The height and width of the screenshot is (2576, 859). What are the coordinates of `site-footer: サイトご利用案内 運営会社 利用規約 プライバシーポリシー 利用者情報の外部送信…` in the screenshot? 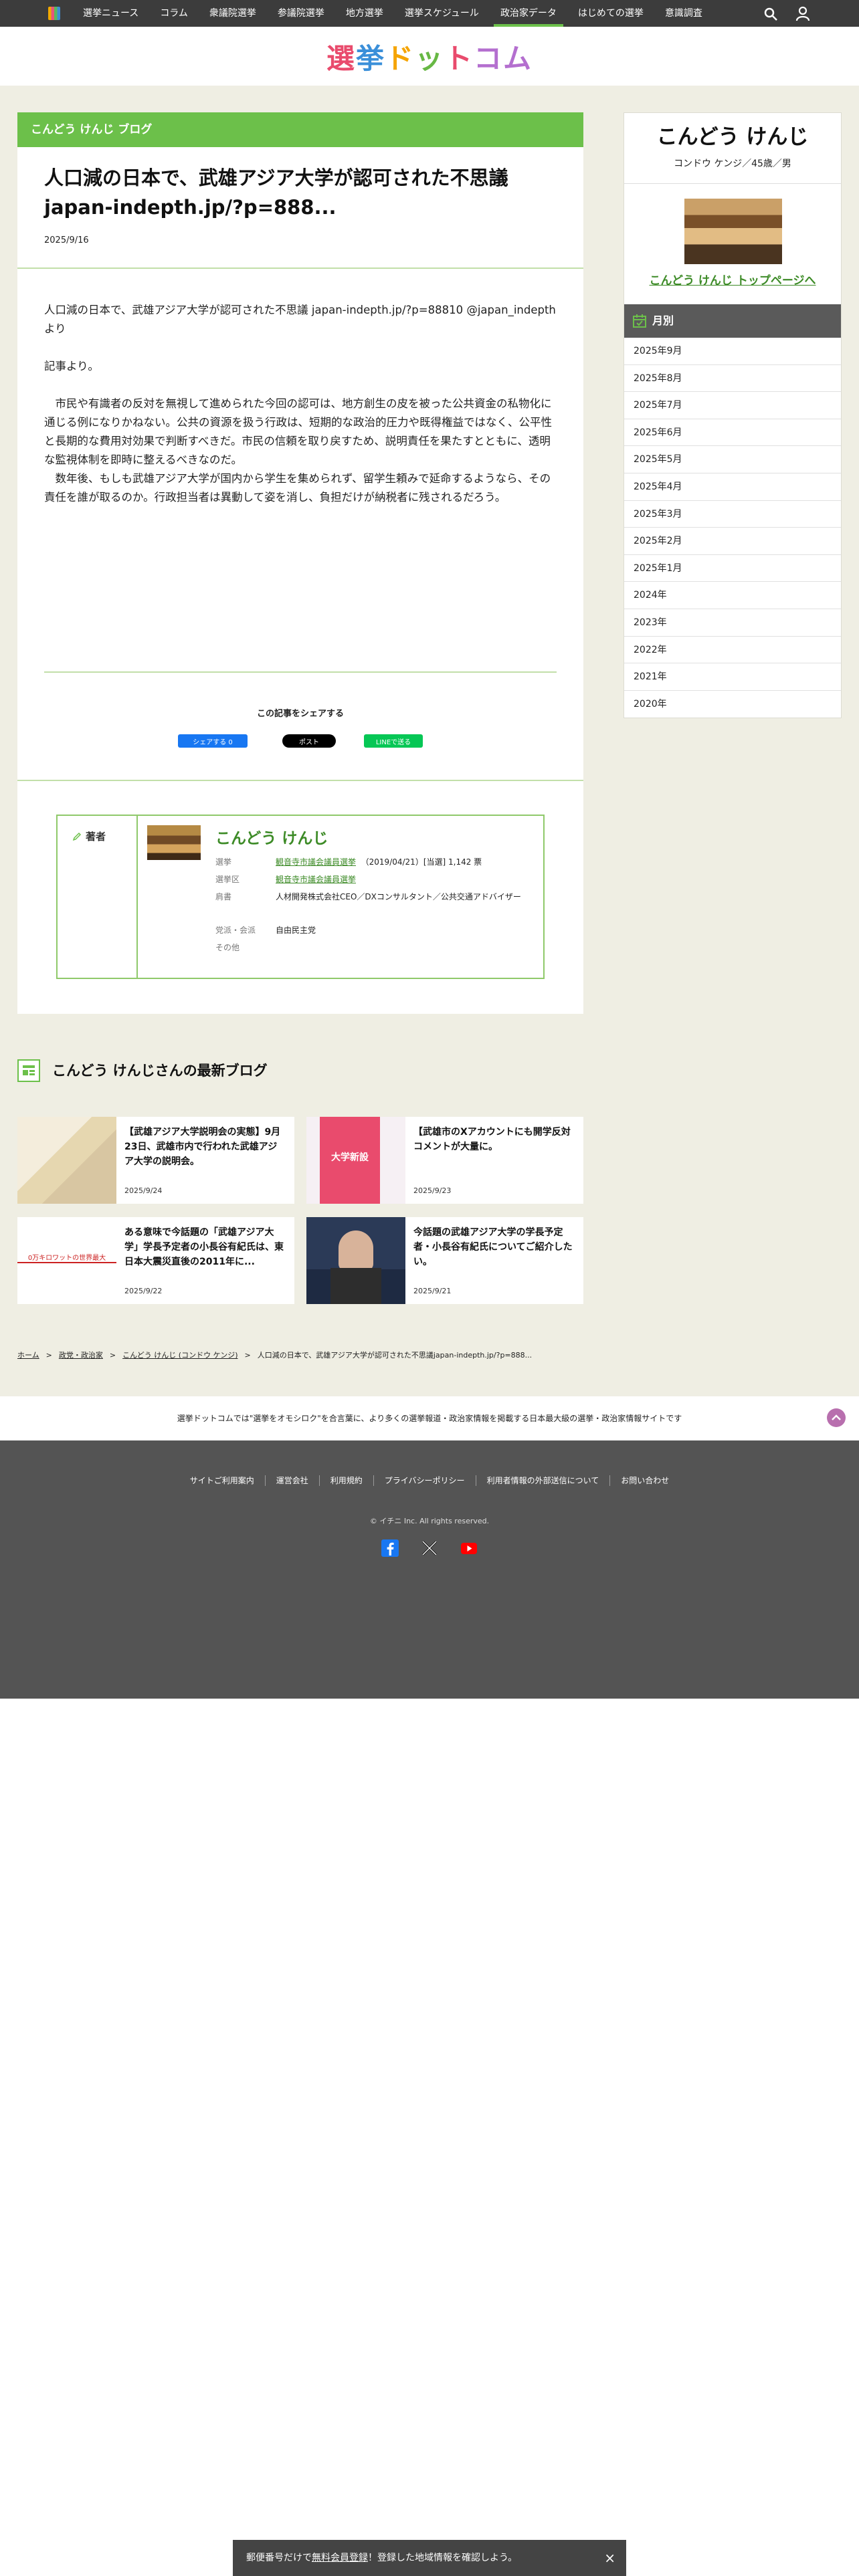 It's located at (429, 1570).